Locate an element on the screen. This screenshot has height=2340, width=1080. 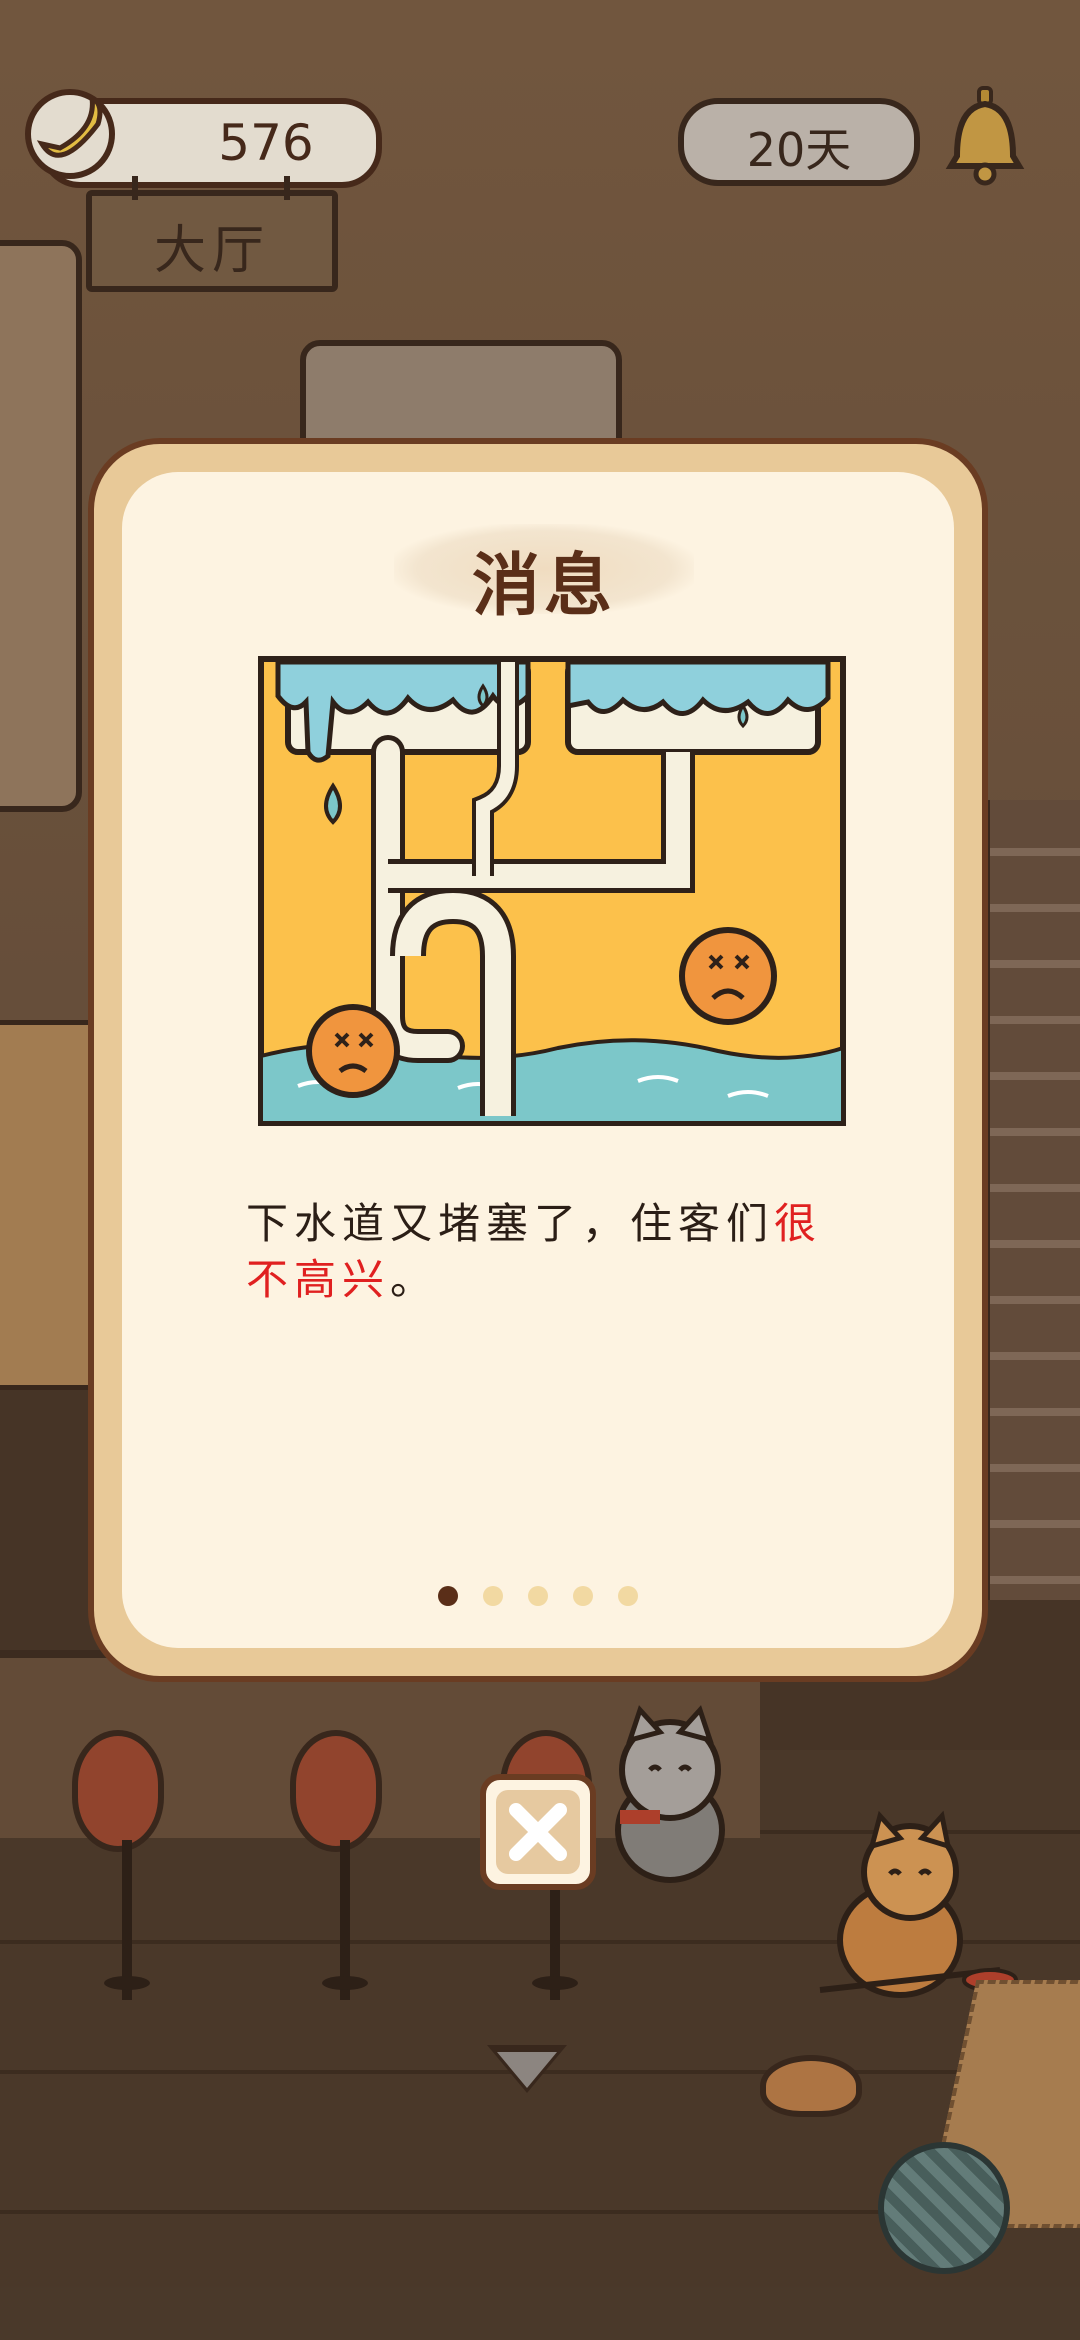
page-dot-active is located at coordinates (447, 1596).